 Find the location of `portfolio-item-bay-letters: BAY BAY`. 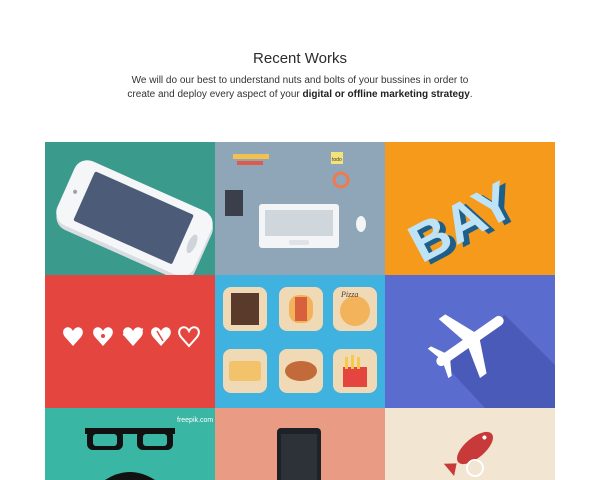

portfolio-item-bay-letters: BAY BAY is located at coordinates (470, 208).